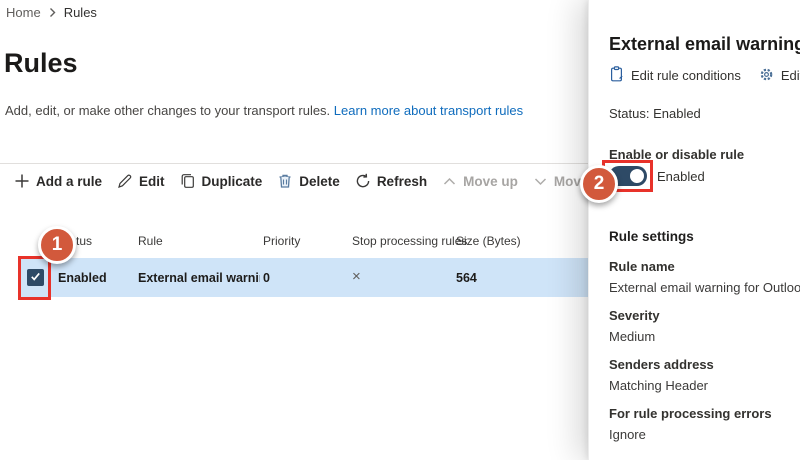  I want to click on breadcrumb-item-rules: Rules, so click(80, 12).